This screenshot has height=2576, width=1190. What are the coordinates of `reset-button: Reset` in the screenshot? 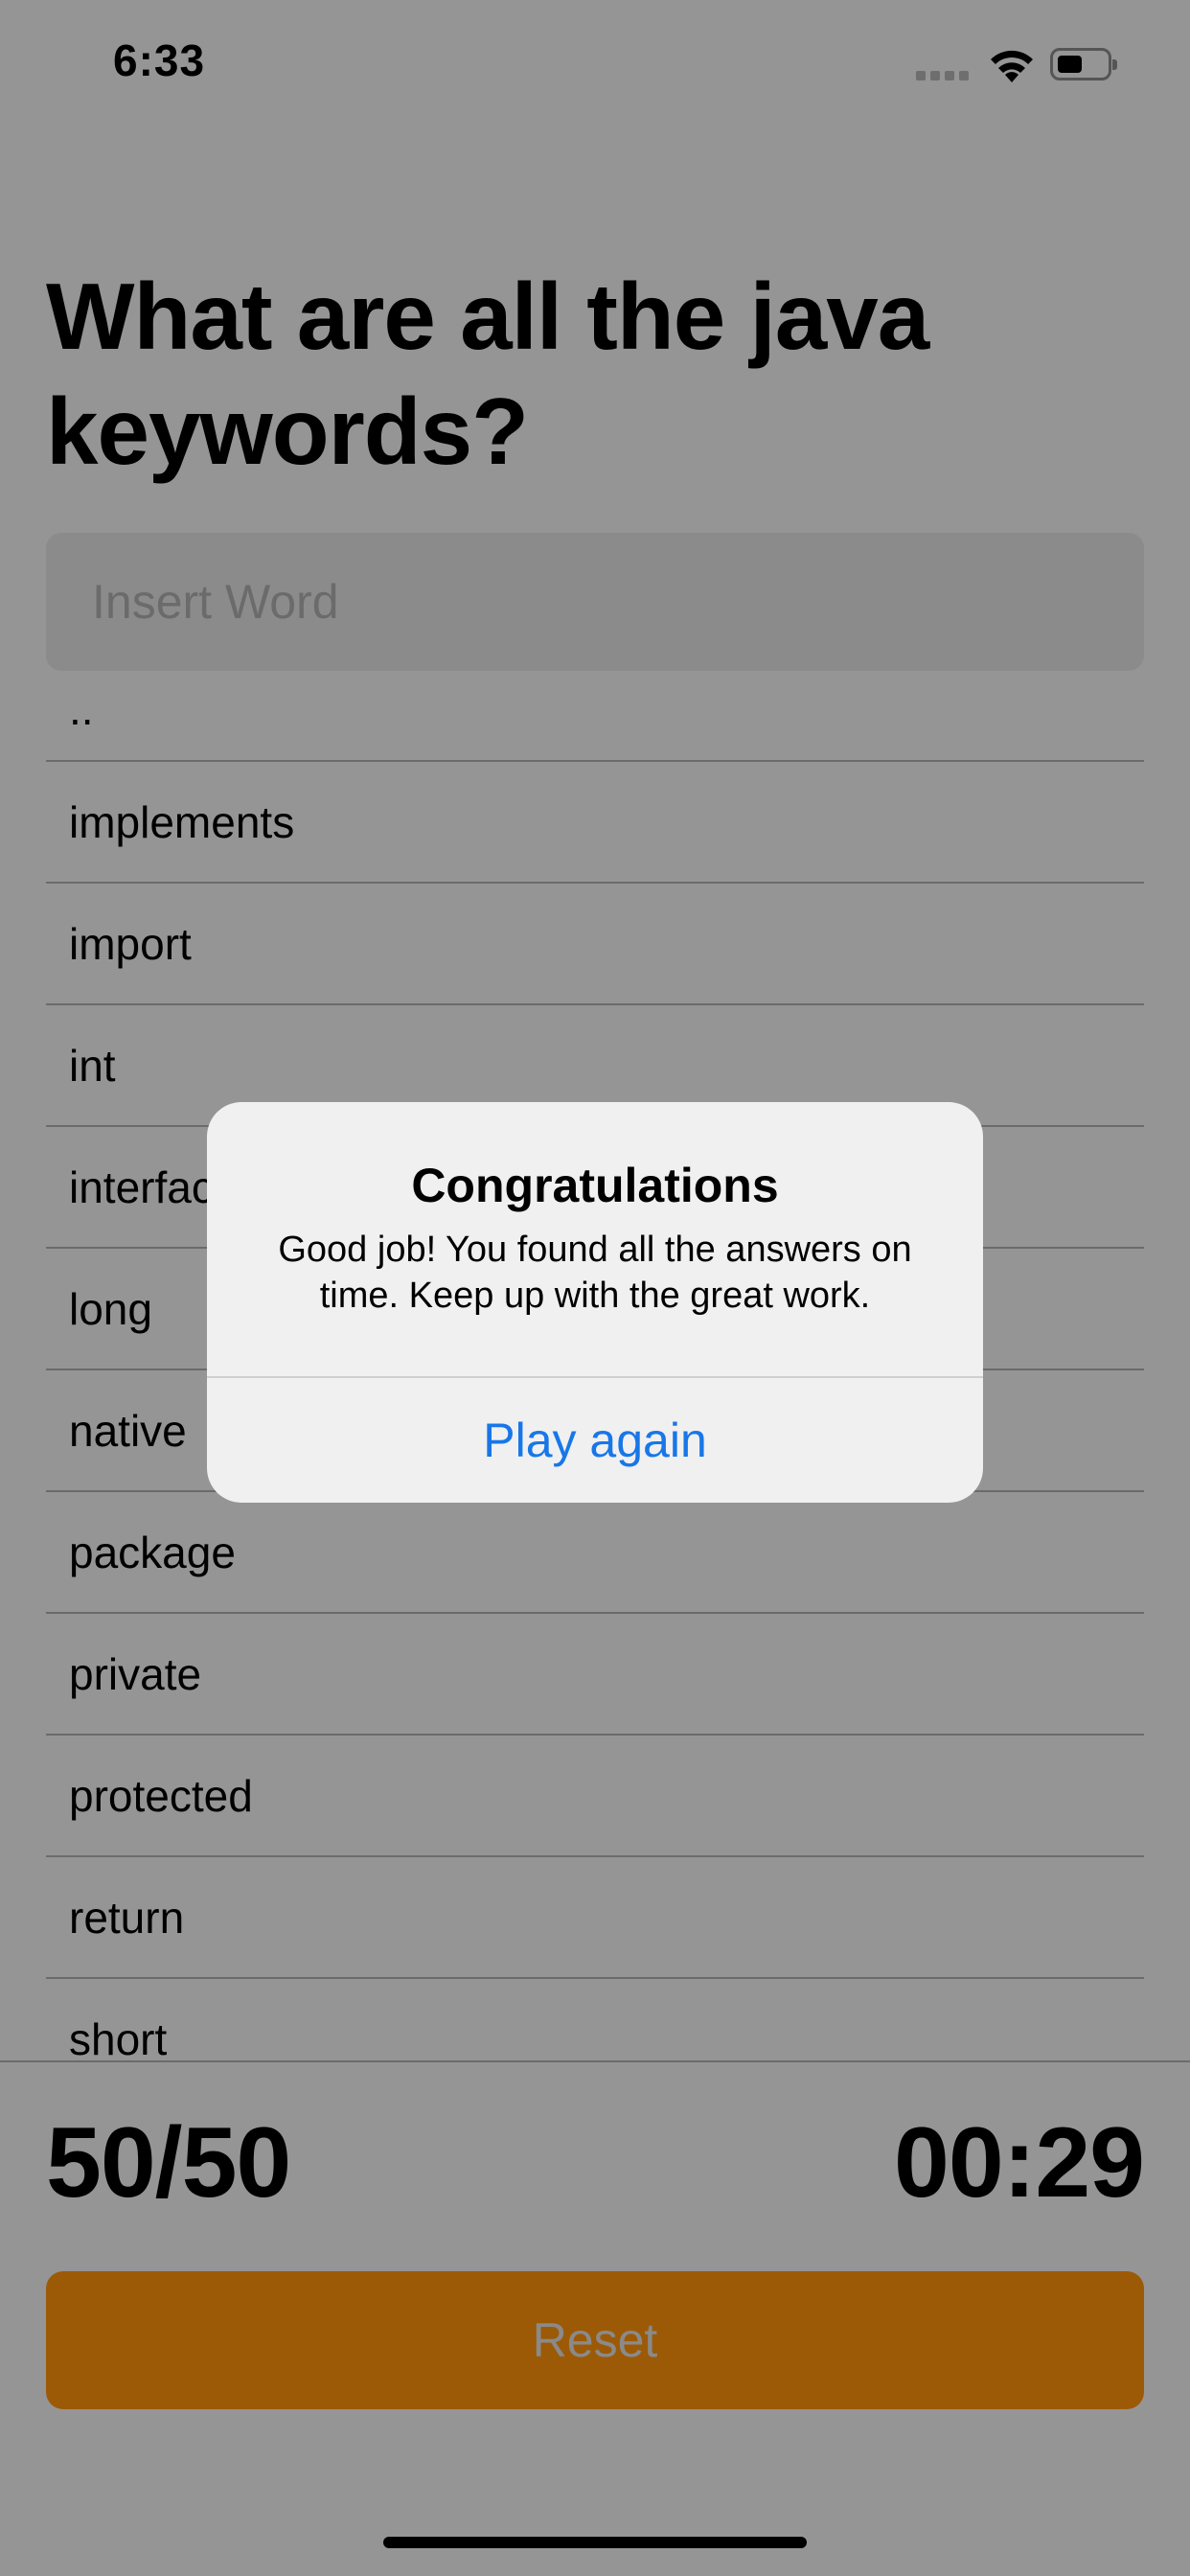 It's located at (595, 2340).